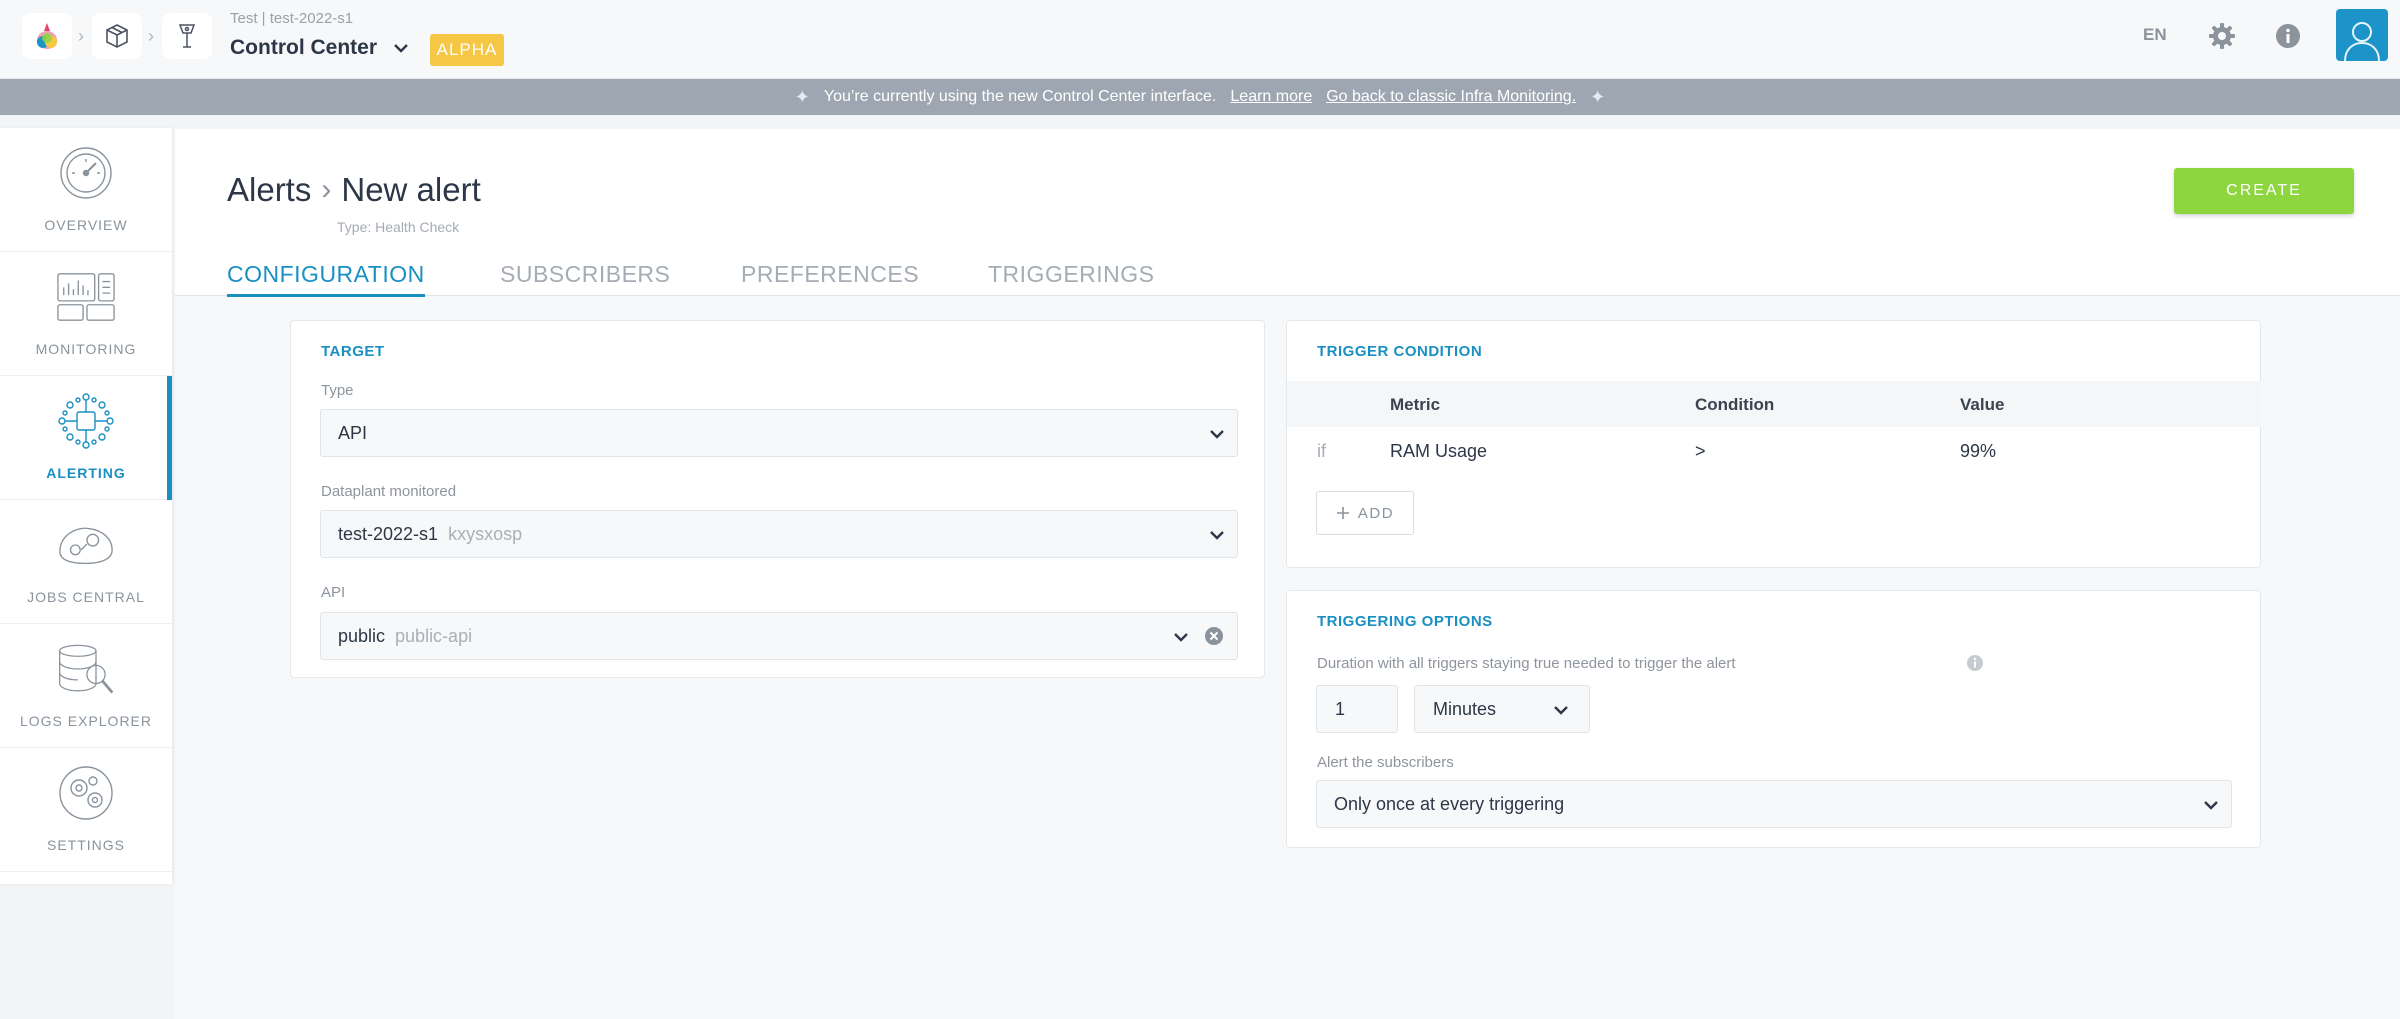 The width and height of the screenshot is (2400, 1019). I want to click on sidebar-item-logs-explorer: LOGS EXPLORER, so click(86, 686).